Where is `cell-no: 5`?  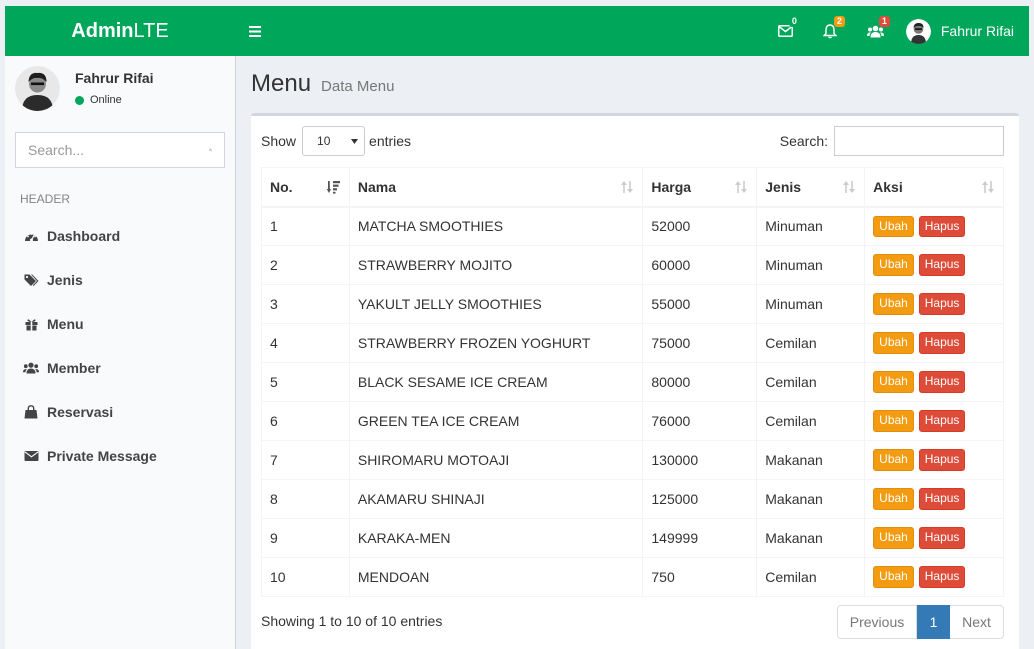 cell-no: 5 is located at coordinates (305, 382).